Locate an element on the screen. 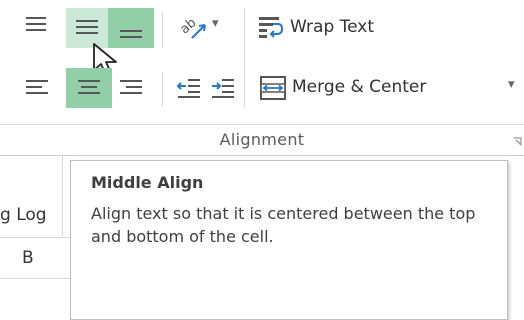  column-header-b: B is located at coordinates (28, 258).